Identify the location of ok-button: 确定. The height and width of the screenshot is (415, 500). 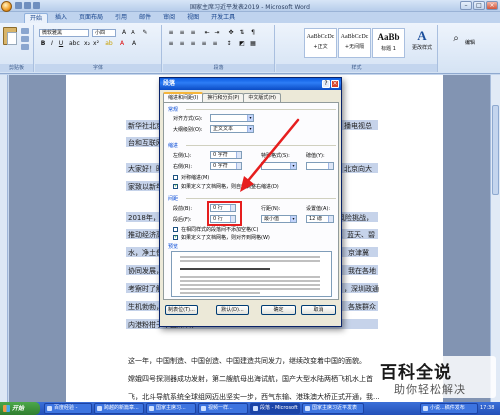
(278, 310).